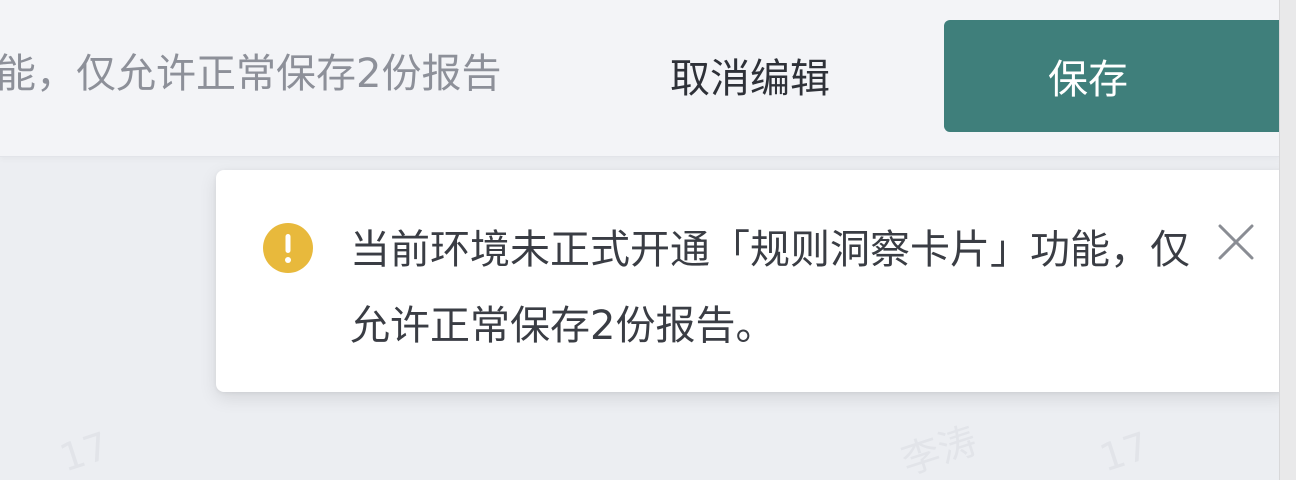  I want to click on save-button: 保存, so click(1116, 76).